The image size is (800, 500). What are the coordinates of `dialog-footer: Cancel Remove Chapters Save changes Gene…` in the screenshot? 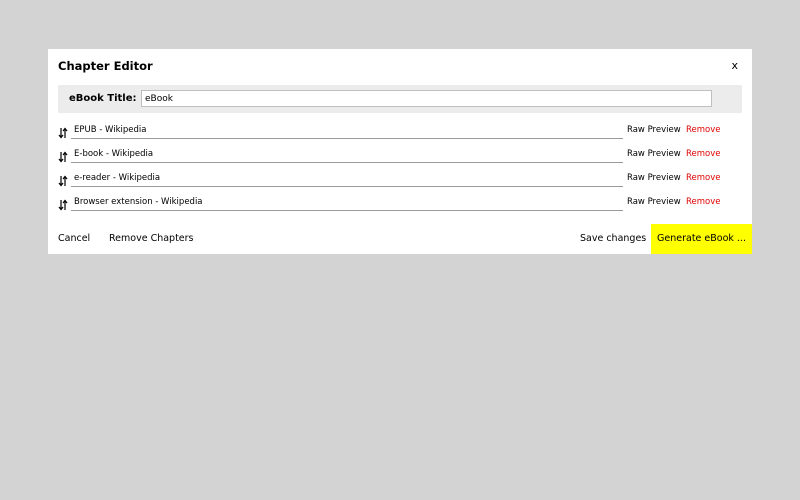 It's located at (400, 239).